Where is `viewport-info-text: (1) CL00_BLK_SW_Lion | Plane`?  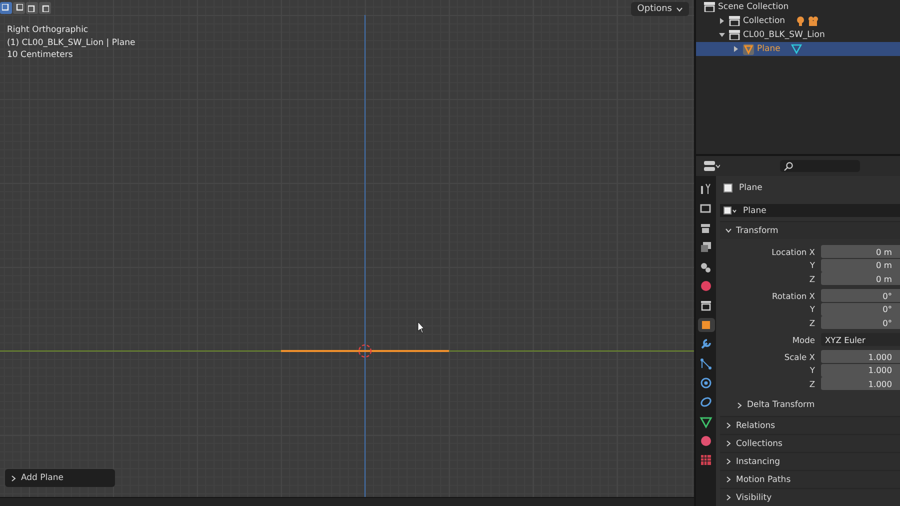 viewport-info-text: (1) CL00_BLK_SW_Lion | Plane is located at coordinates (71, 43).